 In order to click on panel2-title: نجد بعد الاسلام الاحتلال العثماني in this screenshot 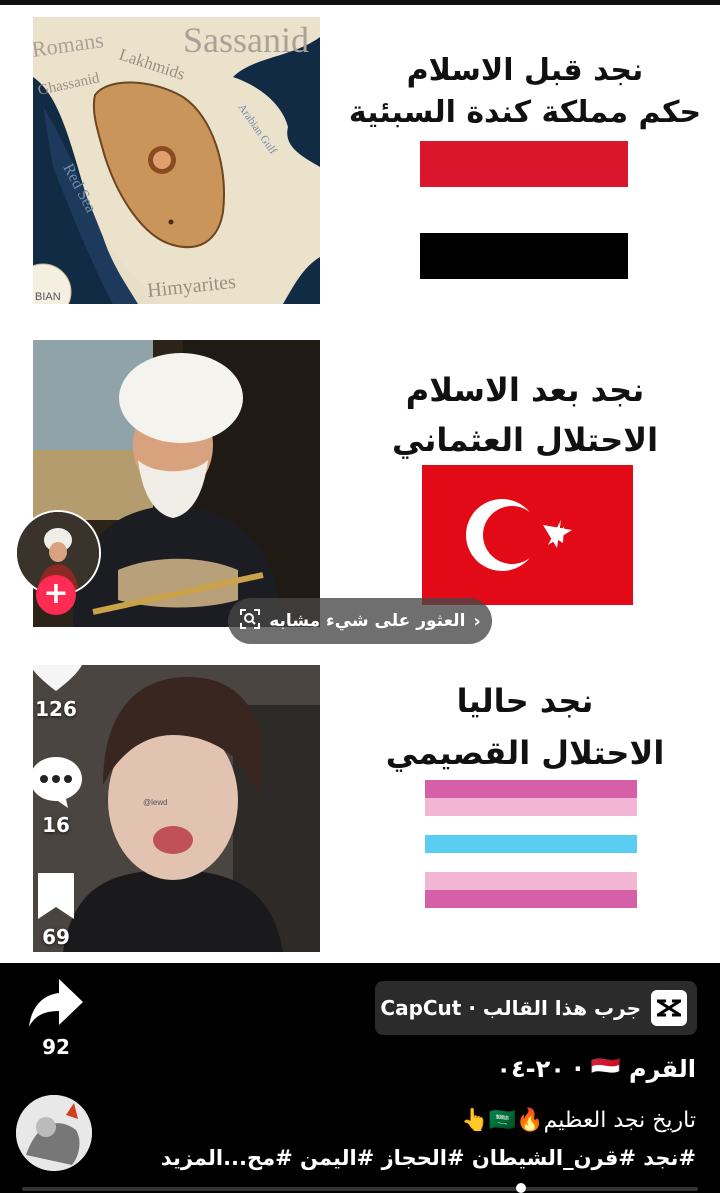, I will do `click(525, 415)`.